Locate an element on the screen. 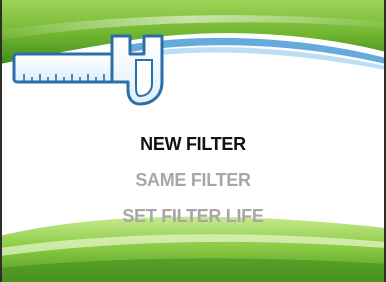 The width and height of the screenshot is (386, 282). caliper-icon is located at coordinates (88, 70).